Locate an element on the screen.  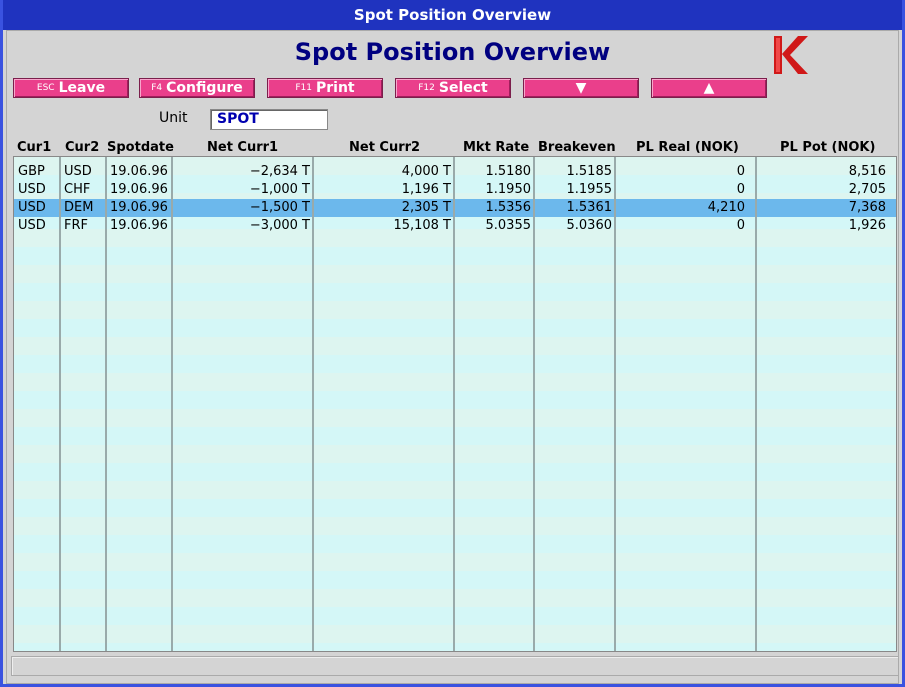
down-arrow-icon: ▼ is located at coordinates (581, 88).